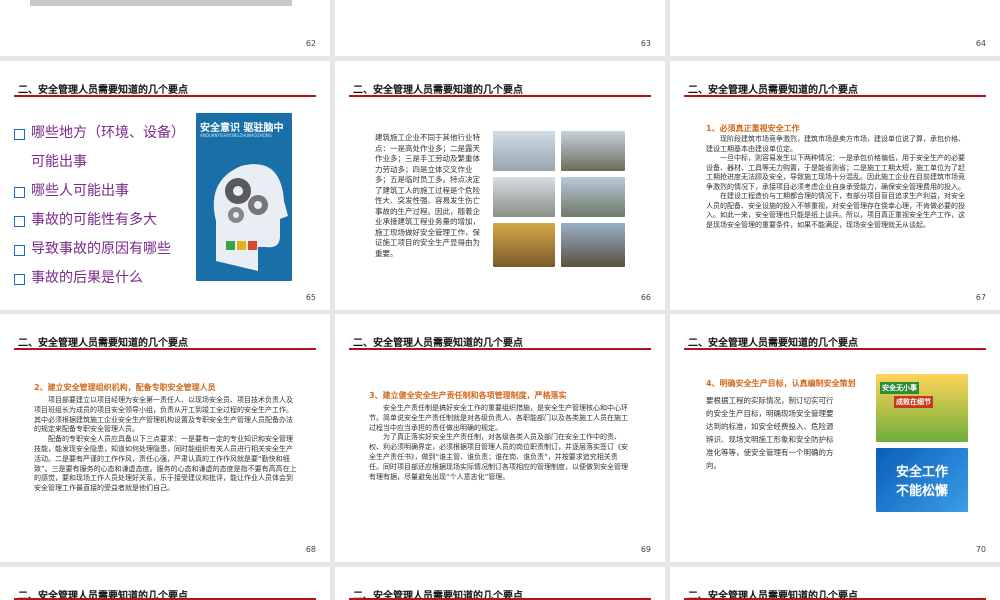 The height and width of the screenshot is (600, 1000). Describe the element at coordinates (250, 217) in the screenshot. I see `head-gears-icon` at that location.